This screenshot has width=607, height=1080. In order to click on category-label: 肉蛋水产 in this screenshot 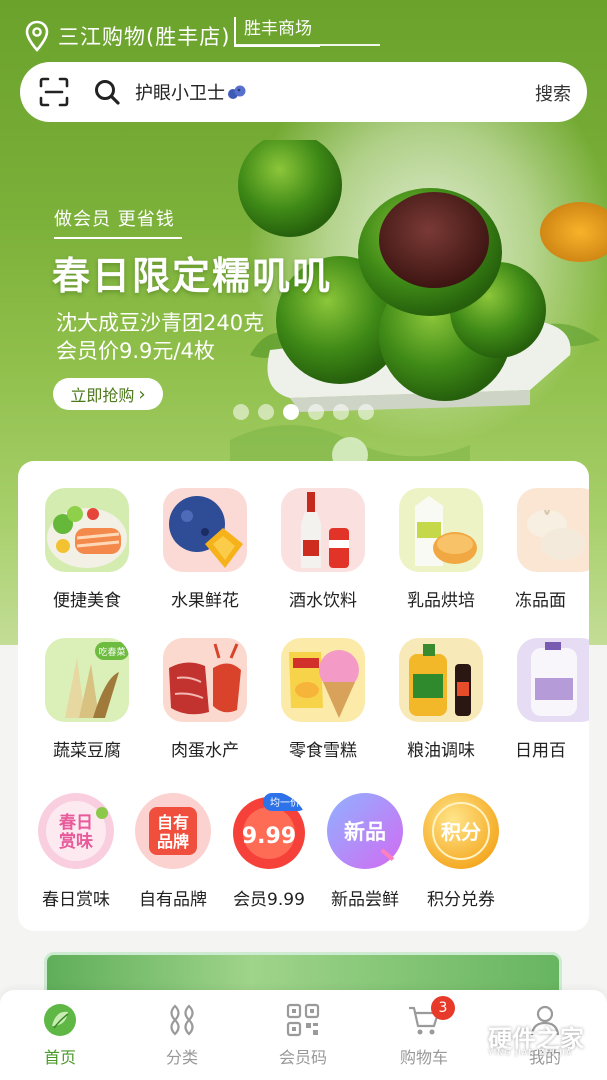, I will do `click(205, 751)`.